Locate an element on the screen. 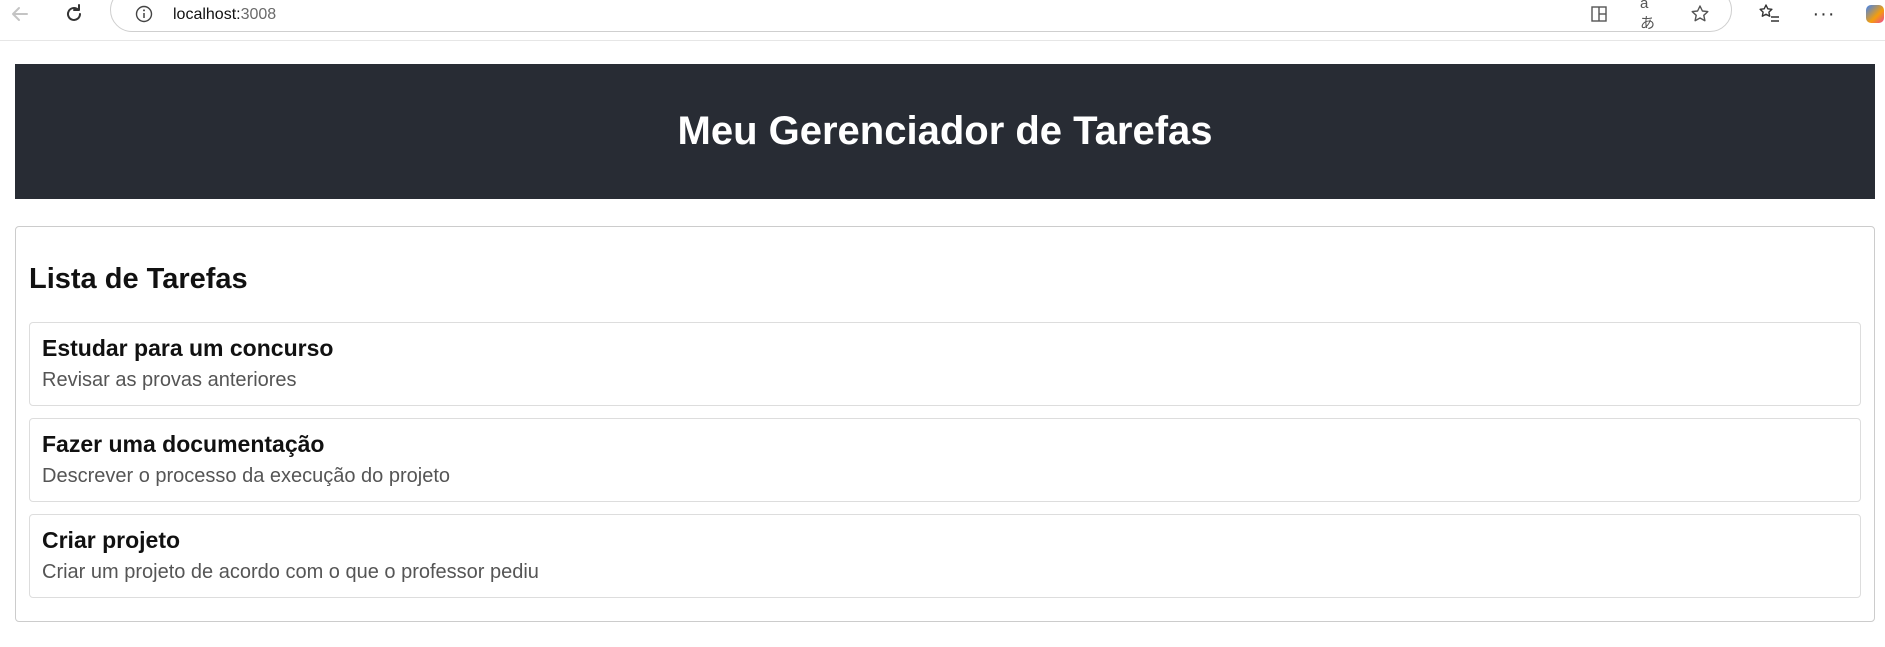 The image size is (1885, 647). read-aloud-icon: aあ is located at coordinates (1651, 16).